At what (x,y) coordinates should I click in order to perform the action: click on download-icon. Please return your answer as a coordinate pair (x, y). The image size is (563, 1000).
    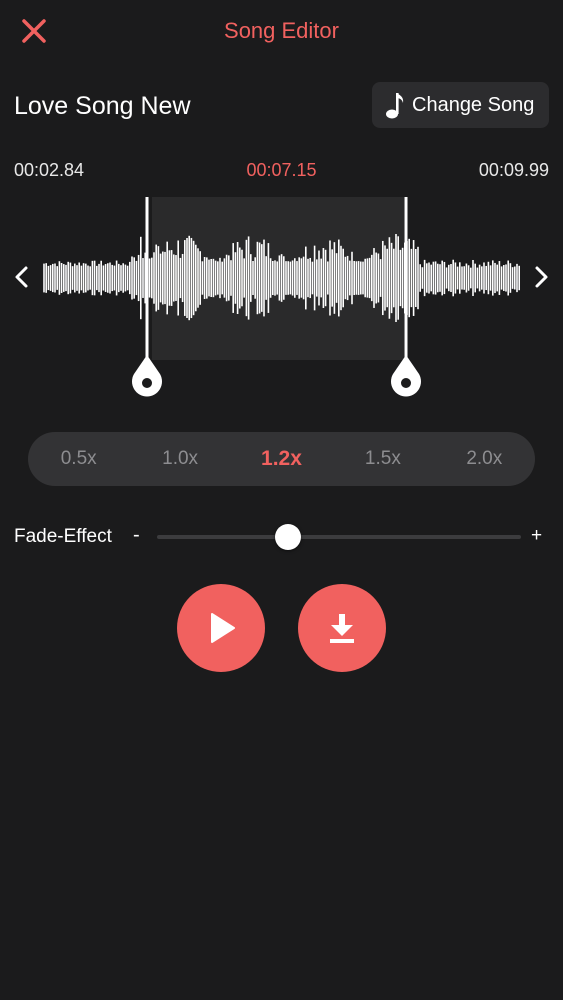
    Looking at the image, I should click on (342, 628).